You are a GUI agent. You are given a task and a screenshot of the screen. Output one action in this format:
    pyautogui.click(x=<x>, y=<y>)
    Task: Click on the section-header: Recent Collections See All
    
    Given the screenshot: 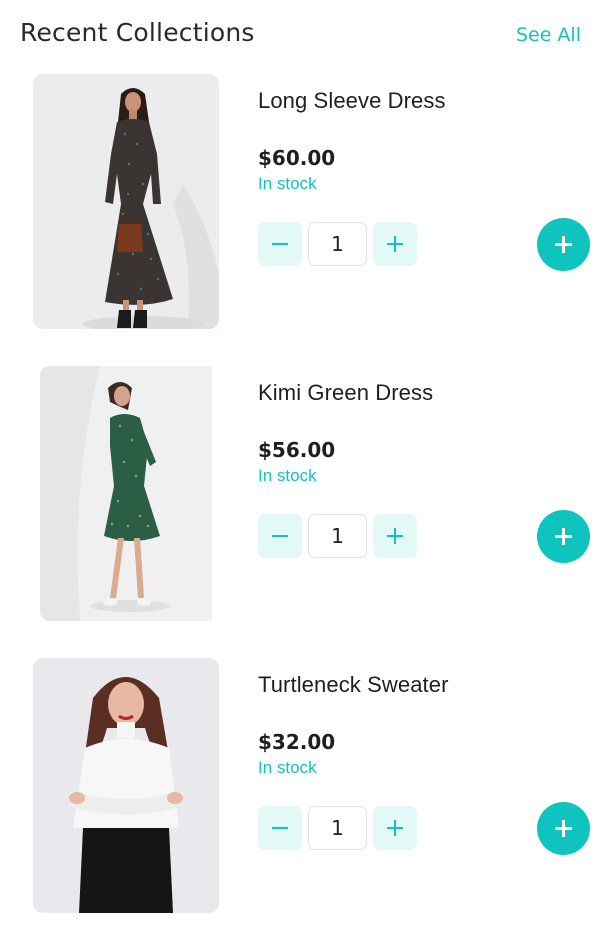 What is the action you would take?
    pyautogui.click(x=302, y=36)
    